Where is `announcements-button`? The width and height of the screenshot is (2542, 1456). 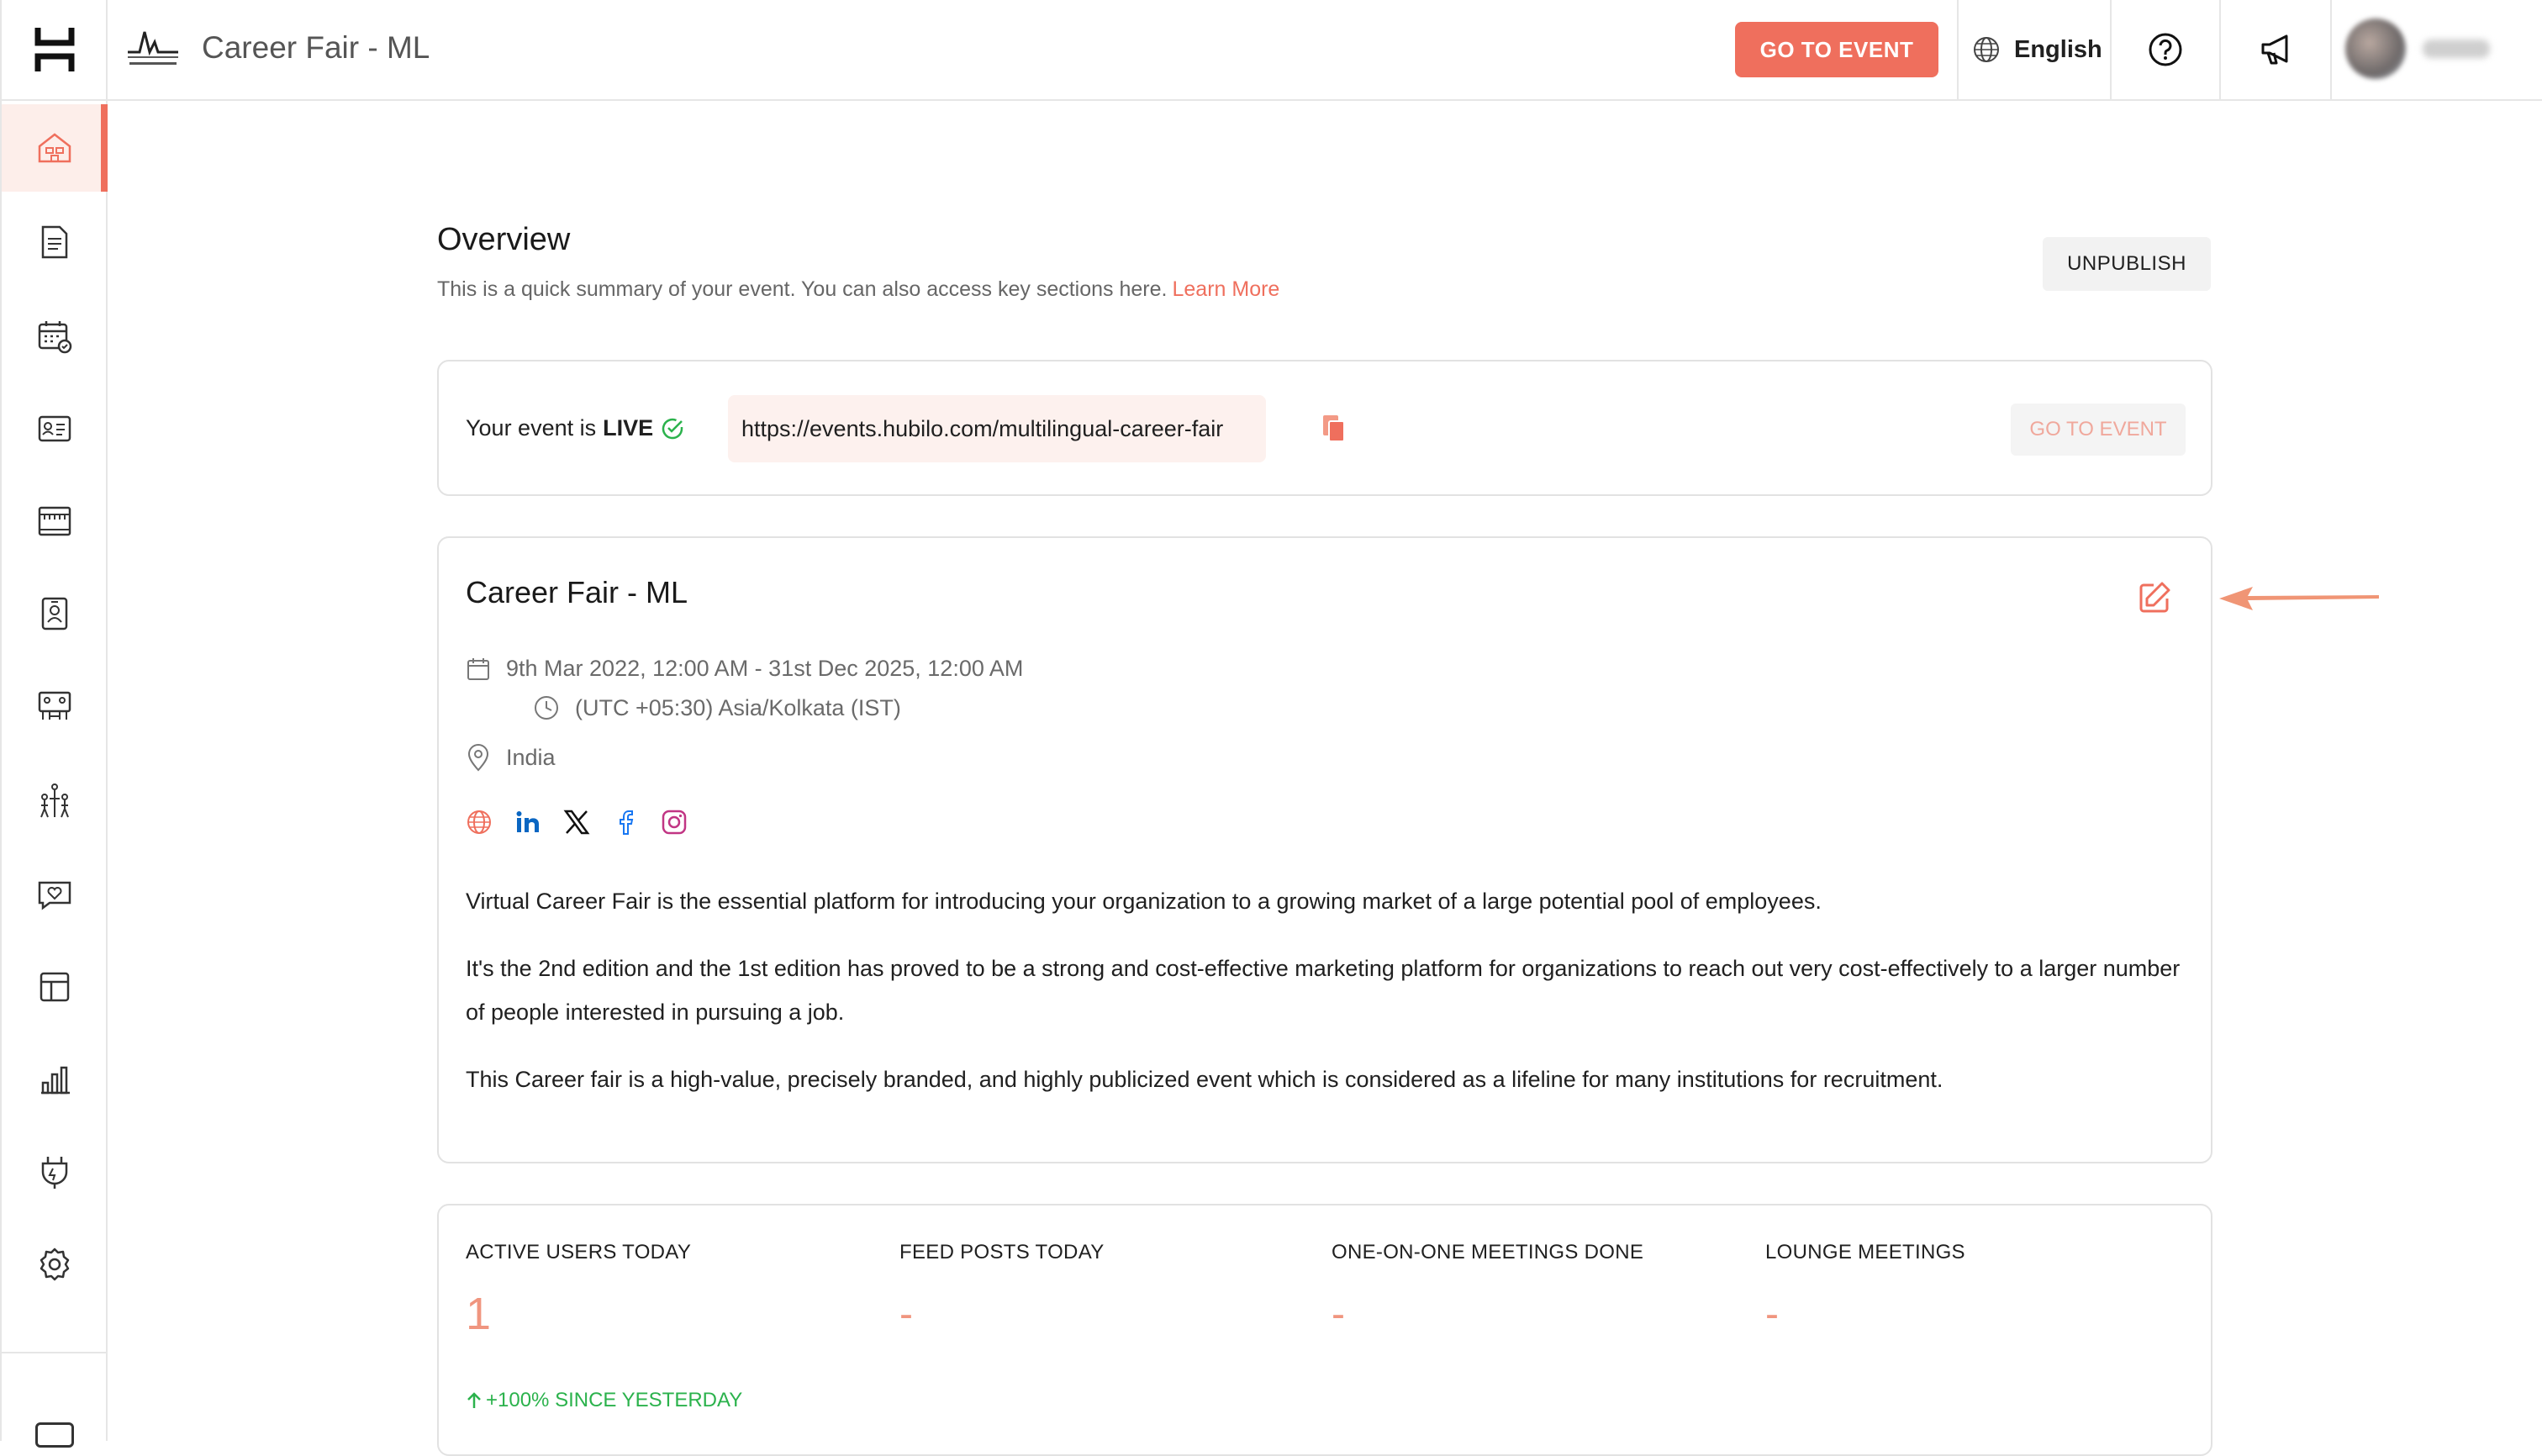 announcements-button is located at coordinates (2276, 49).